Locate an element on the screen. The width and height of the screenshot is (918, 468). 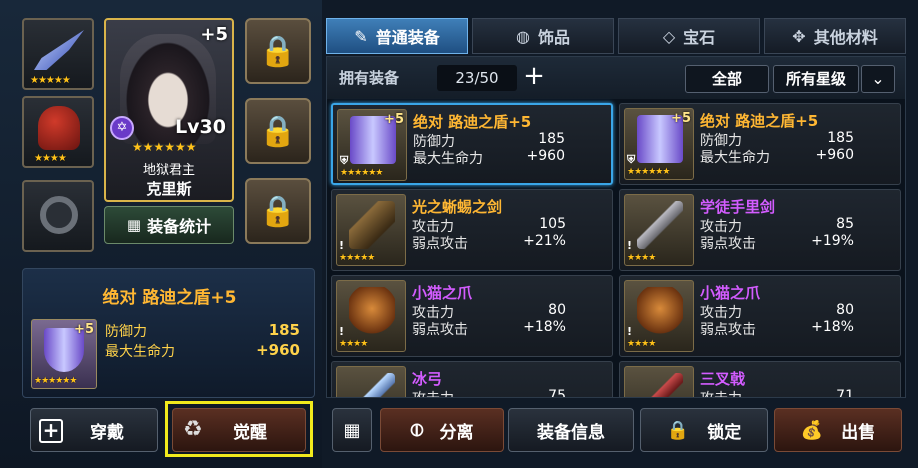
detail-stat2-value: +960 is located at coordinates (278, 350).